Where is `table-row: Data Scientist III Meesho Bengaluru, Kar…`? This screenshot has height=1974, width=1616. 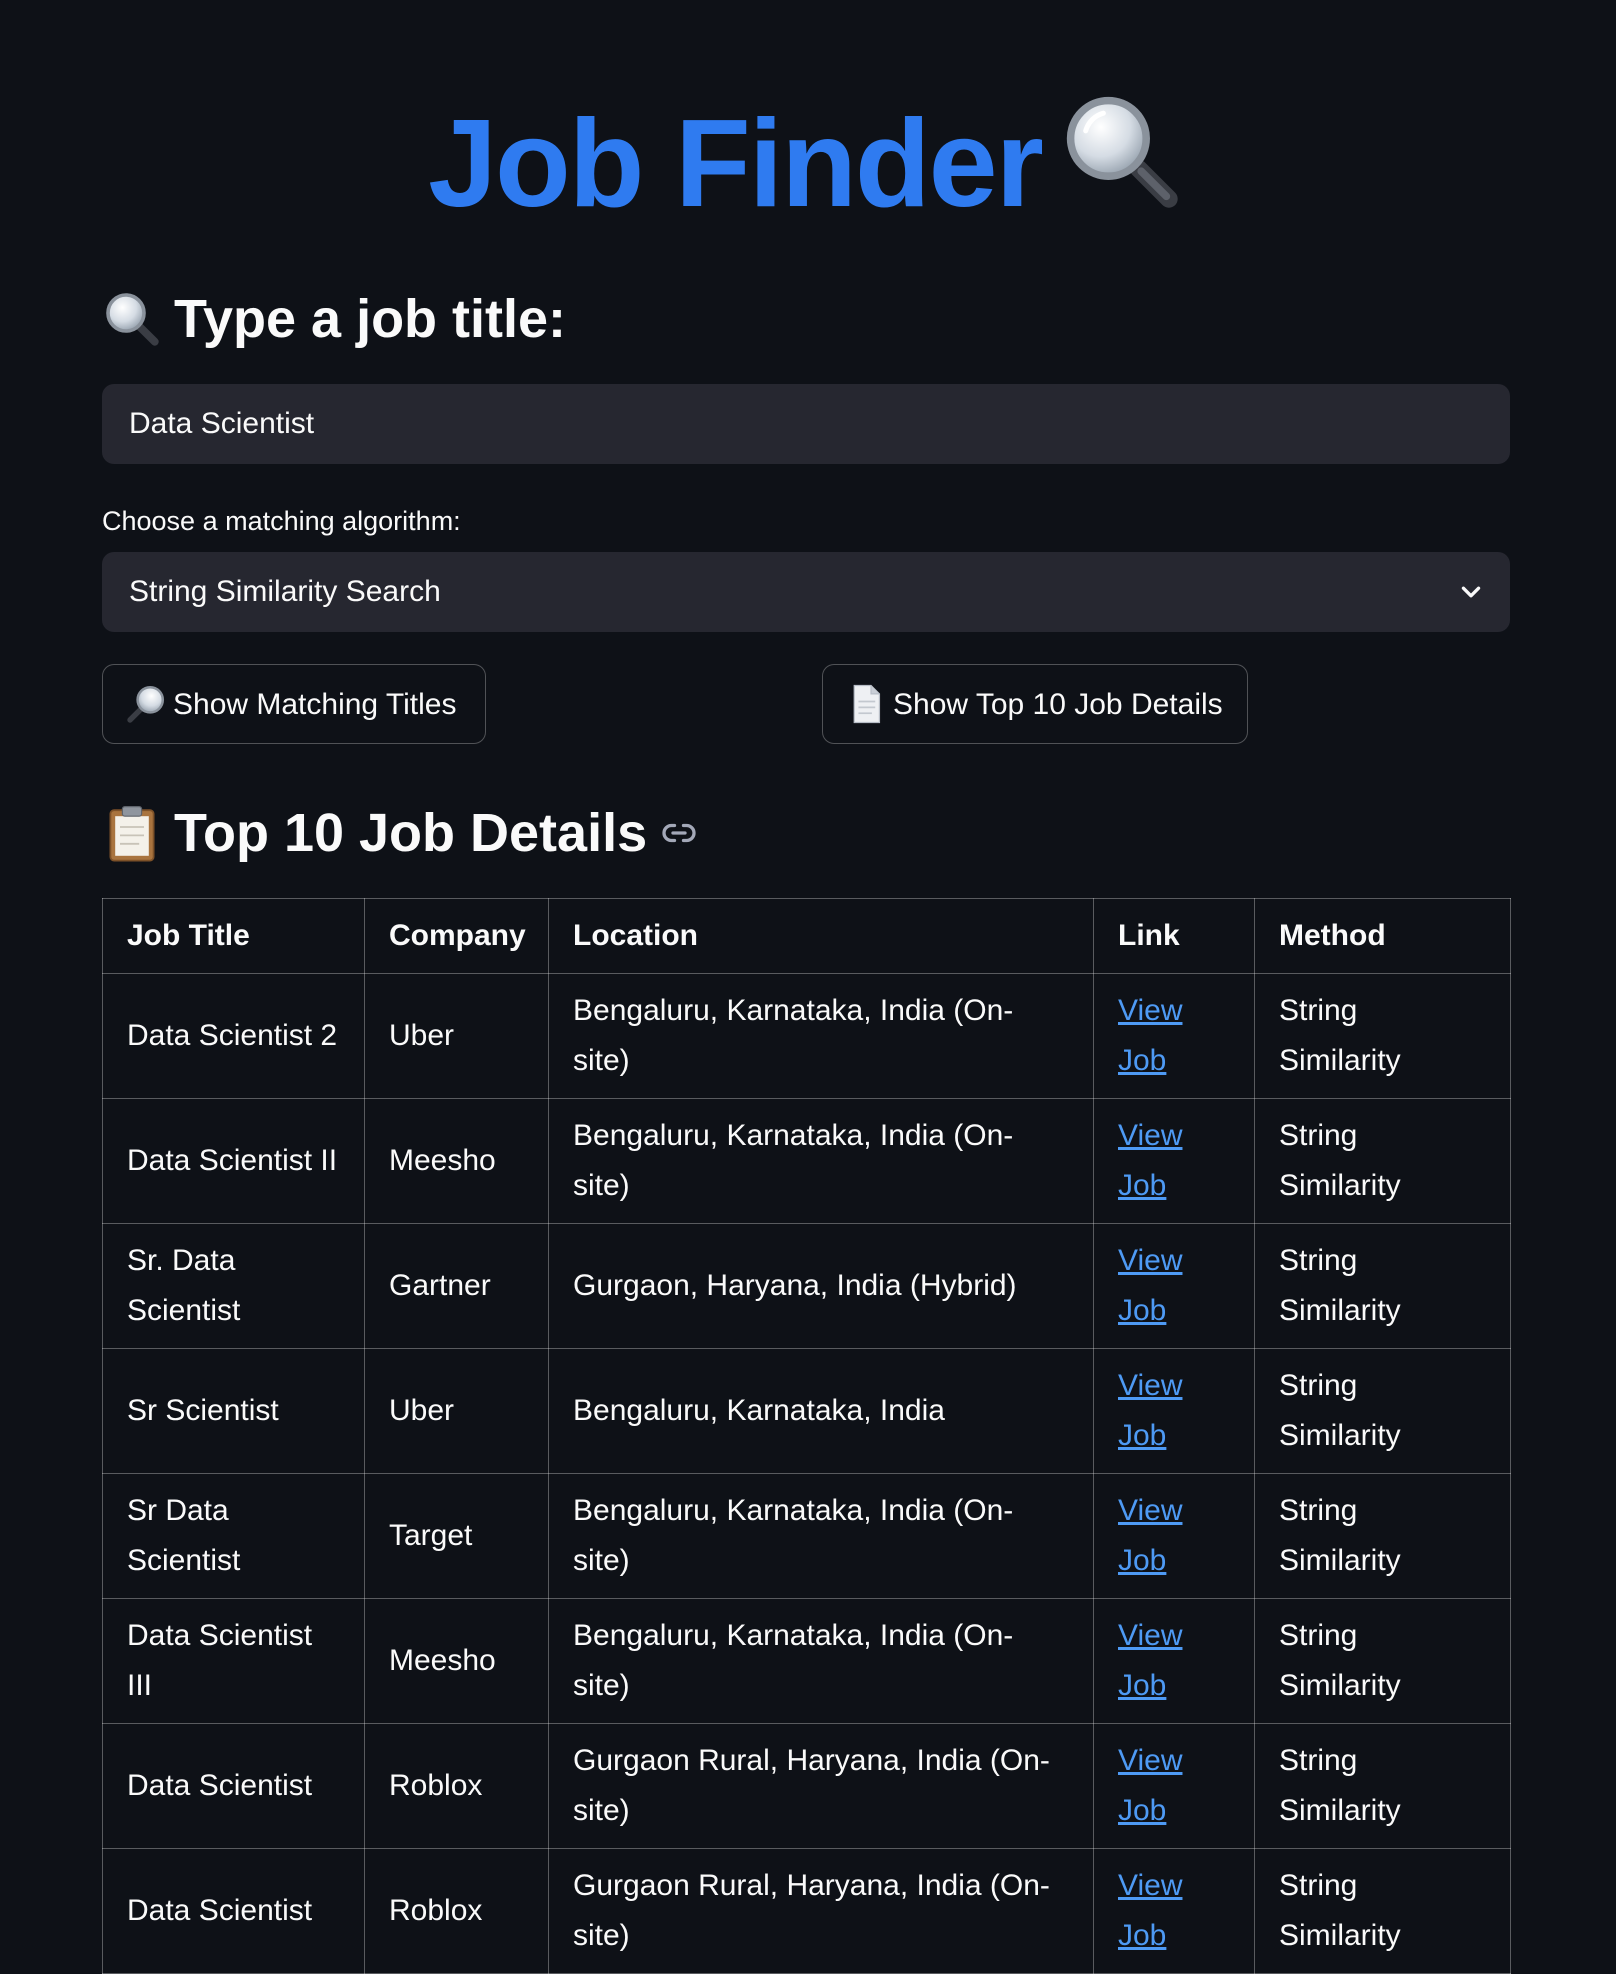
table-row: Data Scientist III Meesho Bengaluru, Kar… is located at coordinates (806, 1661).